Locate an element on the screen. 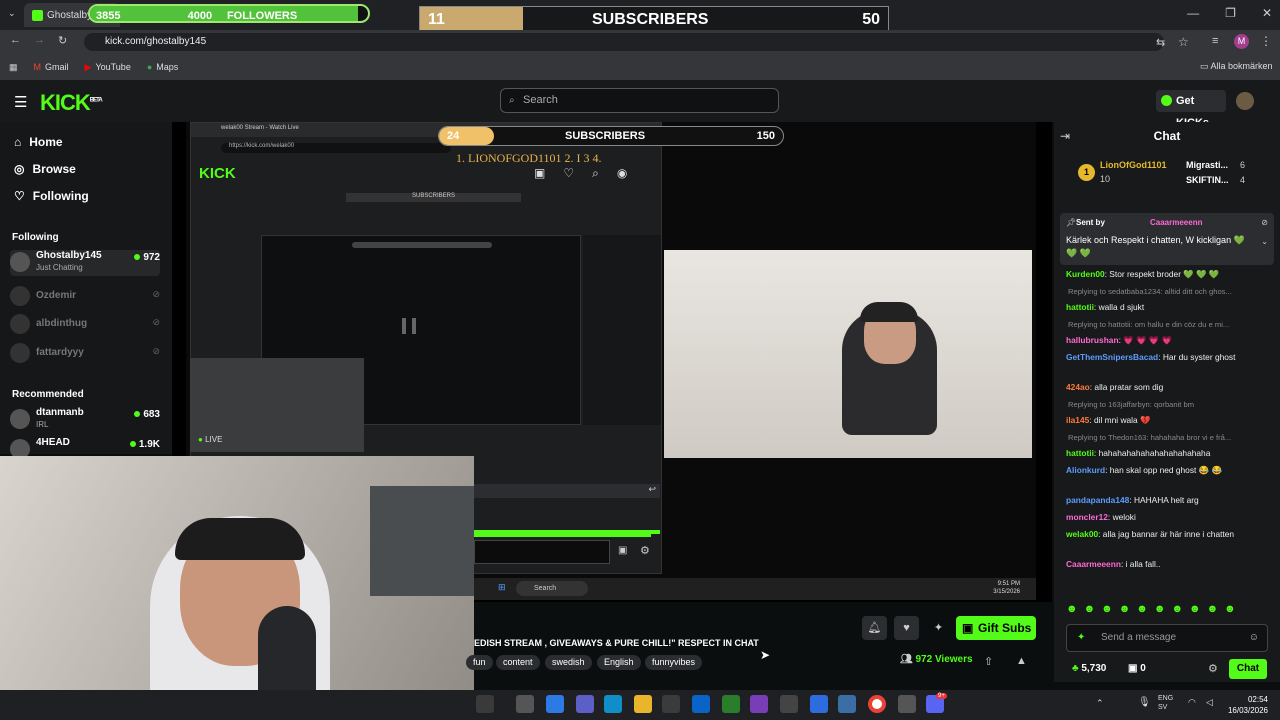  chat-message: pandapanda148: HAHAHA helt arg is located at coordinates (1169, 500).